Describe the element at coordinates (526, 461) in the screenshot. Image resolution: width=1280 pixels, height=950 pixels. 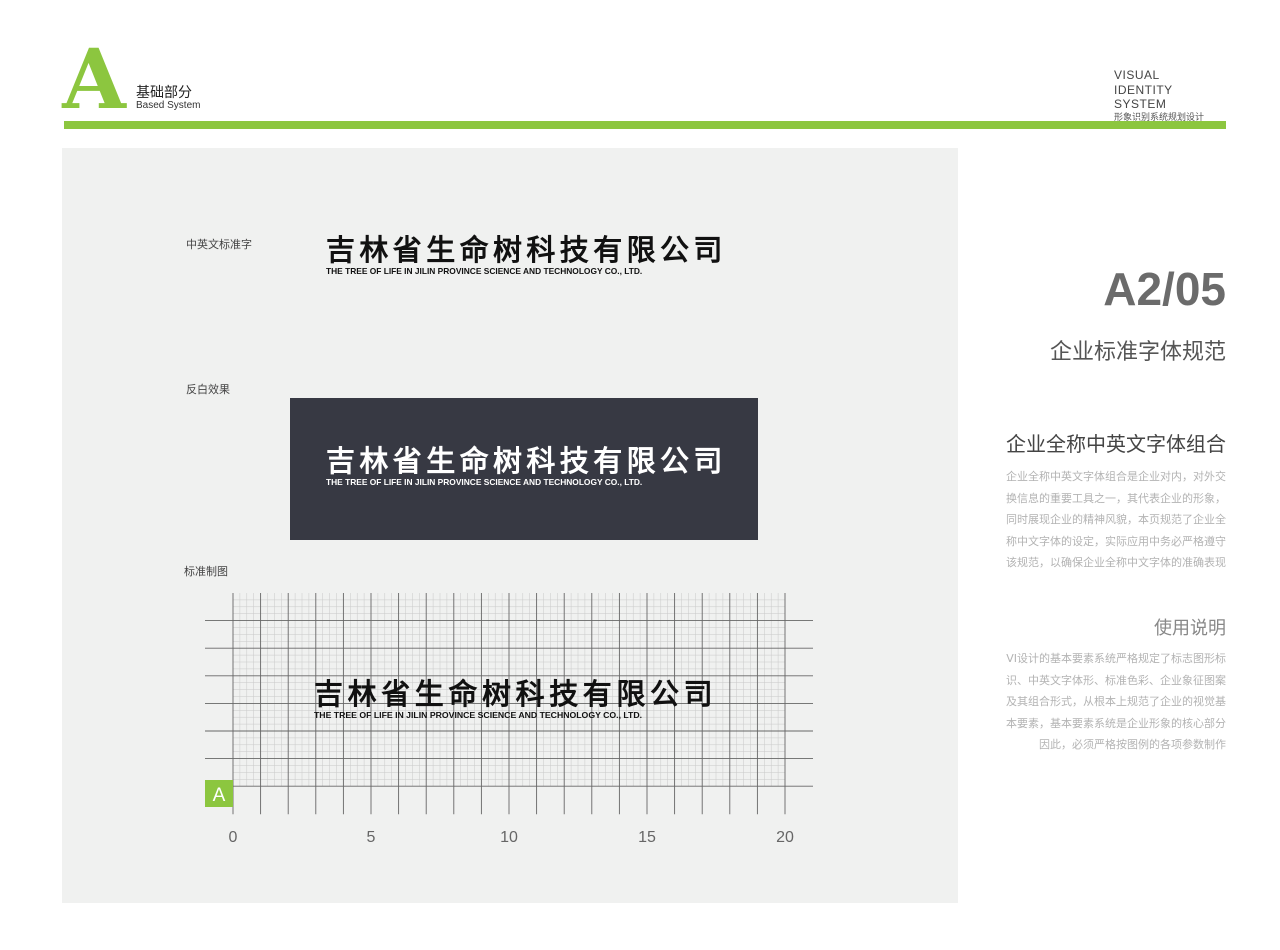
I see `reverse-wordmark-cn: 吉林省生命树科技有限公司` at that location.